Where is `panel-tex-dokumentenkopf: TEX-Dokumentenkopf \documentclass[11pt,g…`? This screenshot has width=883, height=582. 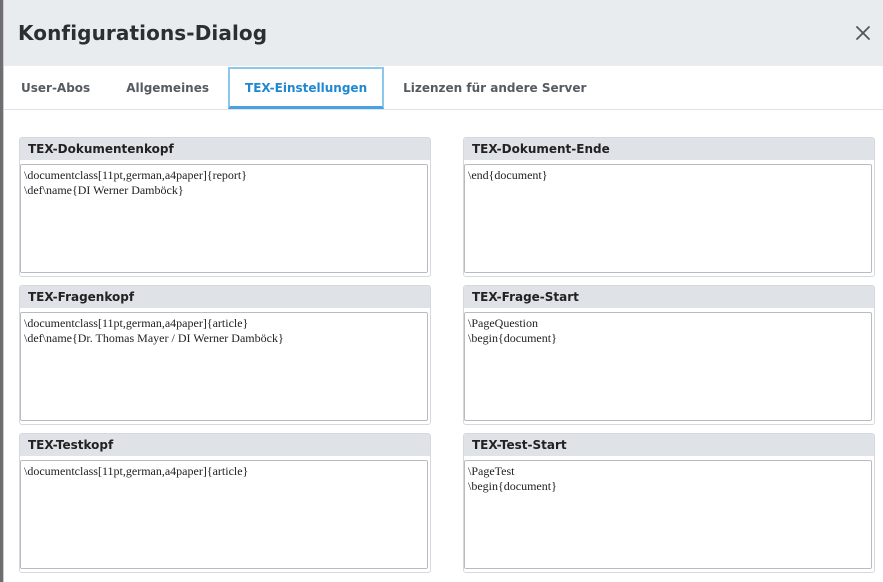
panel-tex-dokumentenkopf: TEX-Dokumentenkopf \documentclass[11pt,g… is located at coordinates (225, 207).